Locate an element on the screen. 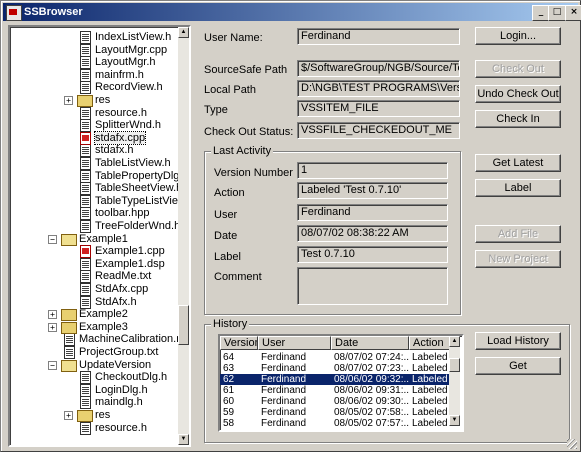  tree-item-label: RecordView.h is located at coordinates (129, 87).